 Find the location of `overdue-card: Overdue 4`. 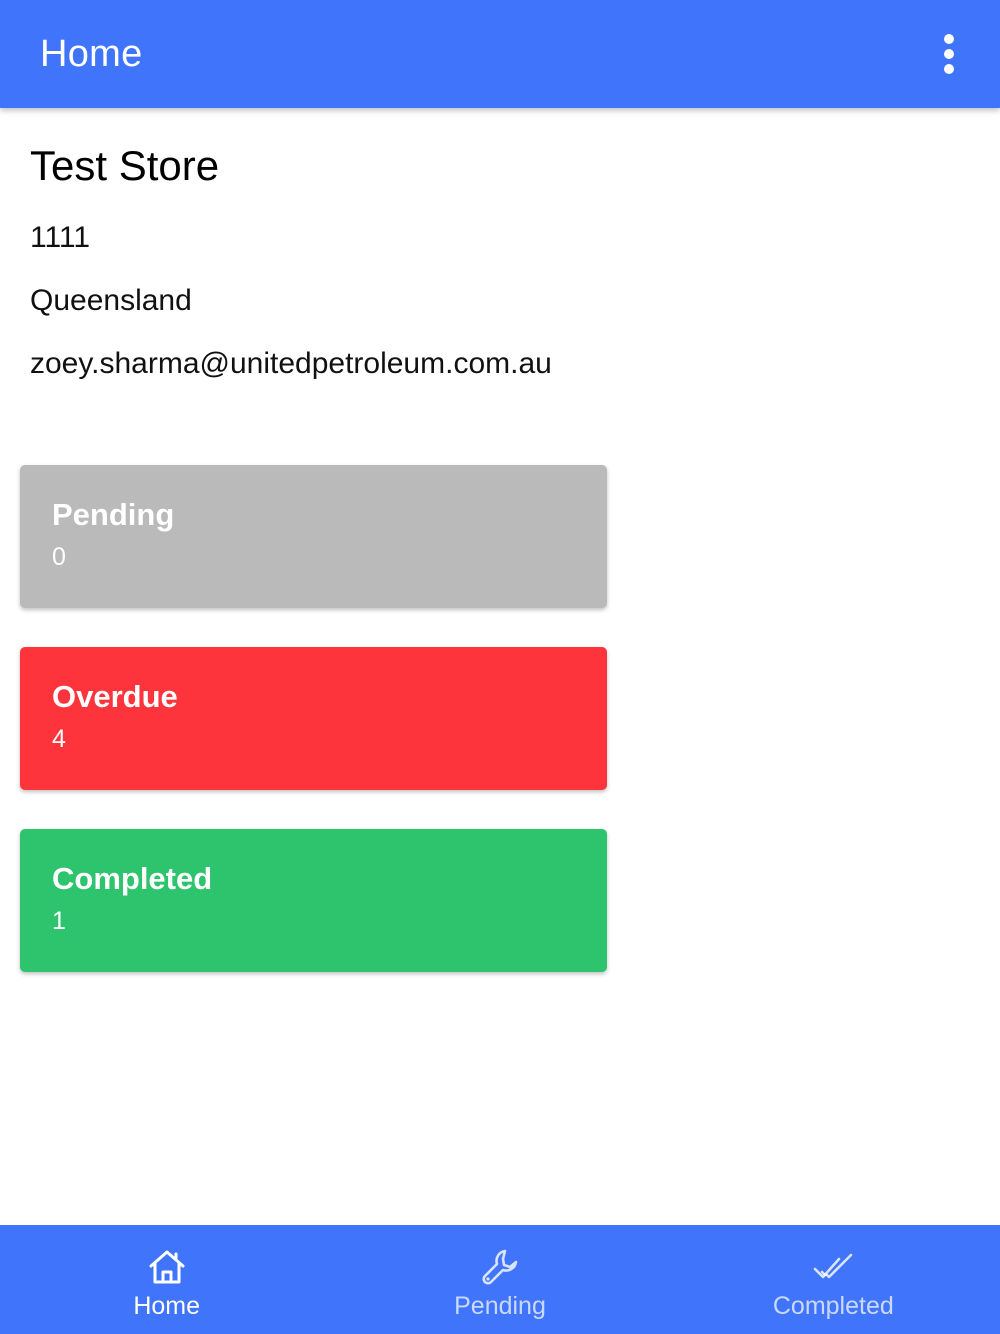

overdue-card: Overdue 4 is located at coordinates (313, 718).